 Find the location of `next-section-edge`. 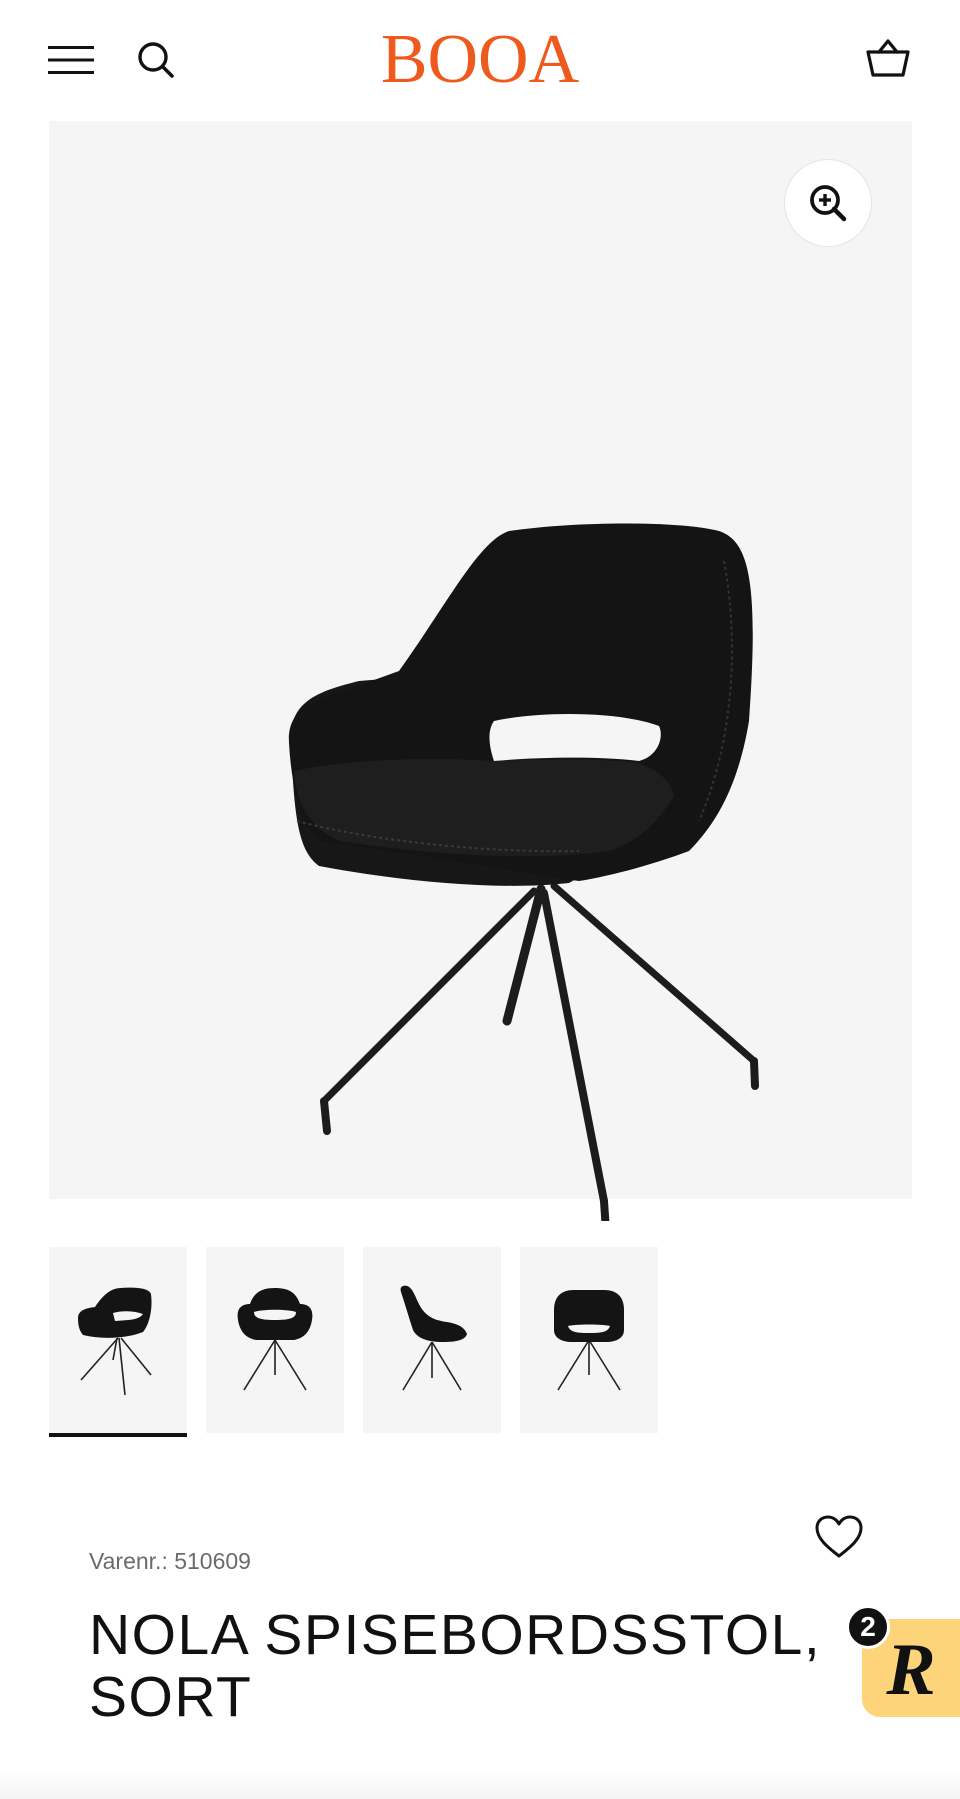

next-section-edge is located at coordinates (480, 1784).